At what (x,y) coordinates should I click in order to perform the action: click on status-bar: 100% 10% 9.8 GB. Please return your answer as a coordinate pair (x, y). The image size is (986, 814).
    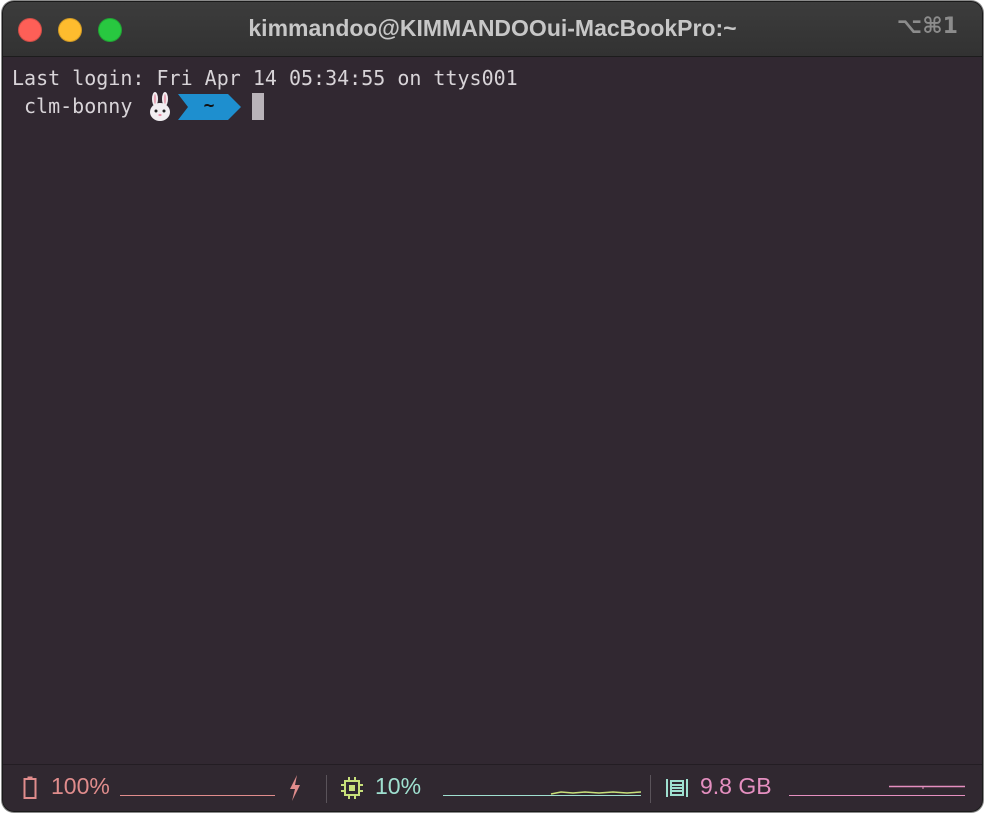
    Looking at the image, I should click on (492, 787).